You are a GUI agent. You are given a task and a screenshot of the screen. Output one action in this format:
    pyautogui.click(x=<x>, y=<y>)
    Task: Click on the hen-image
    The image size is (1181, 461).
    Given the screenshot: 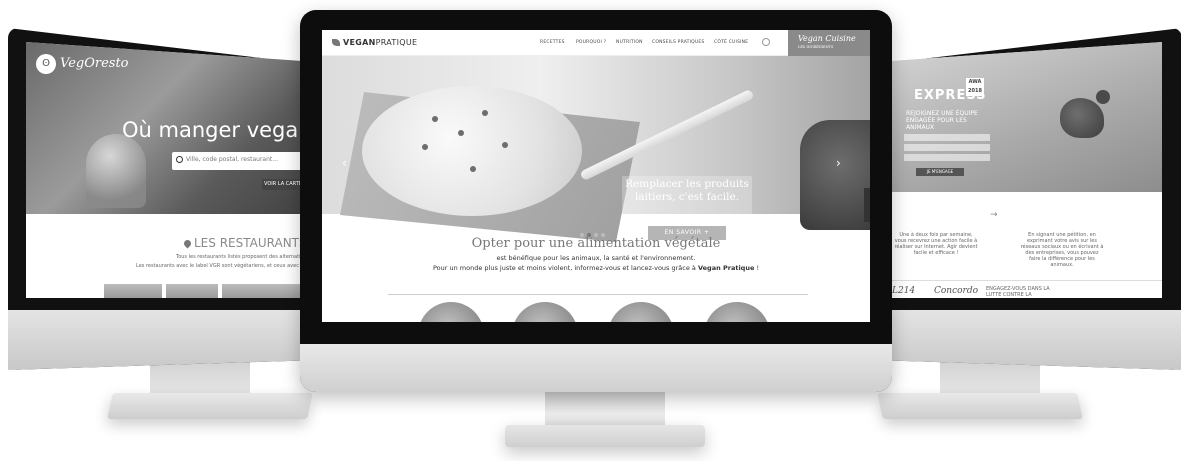 What is the action you would take?
    pyautogui.click(x=1082, y=118)
    